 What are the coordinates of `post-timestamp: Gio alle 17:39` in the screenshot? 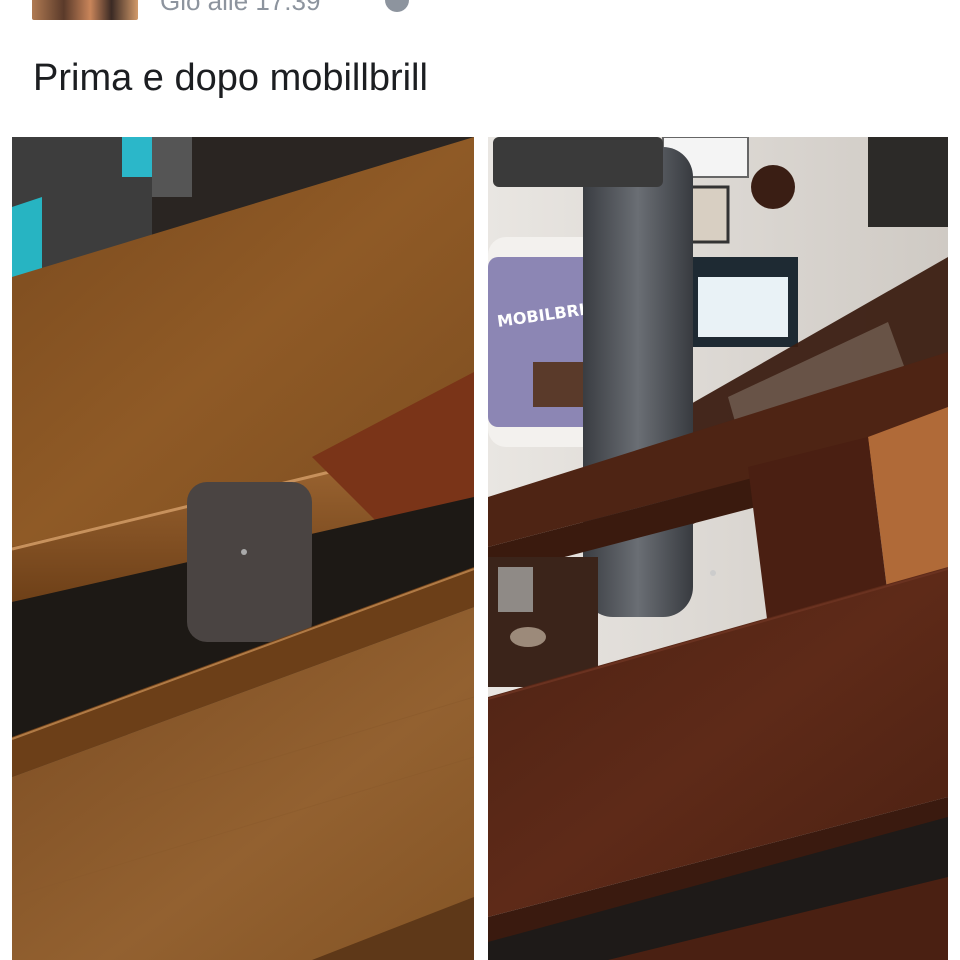 It's located at (240, 8).